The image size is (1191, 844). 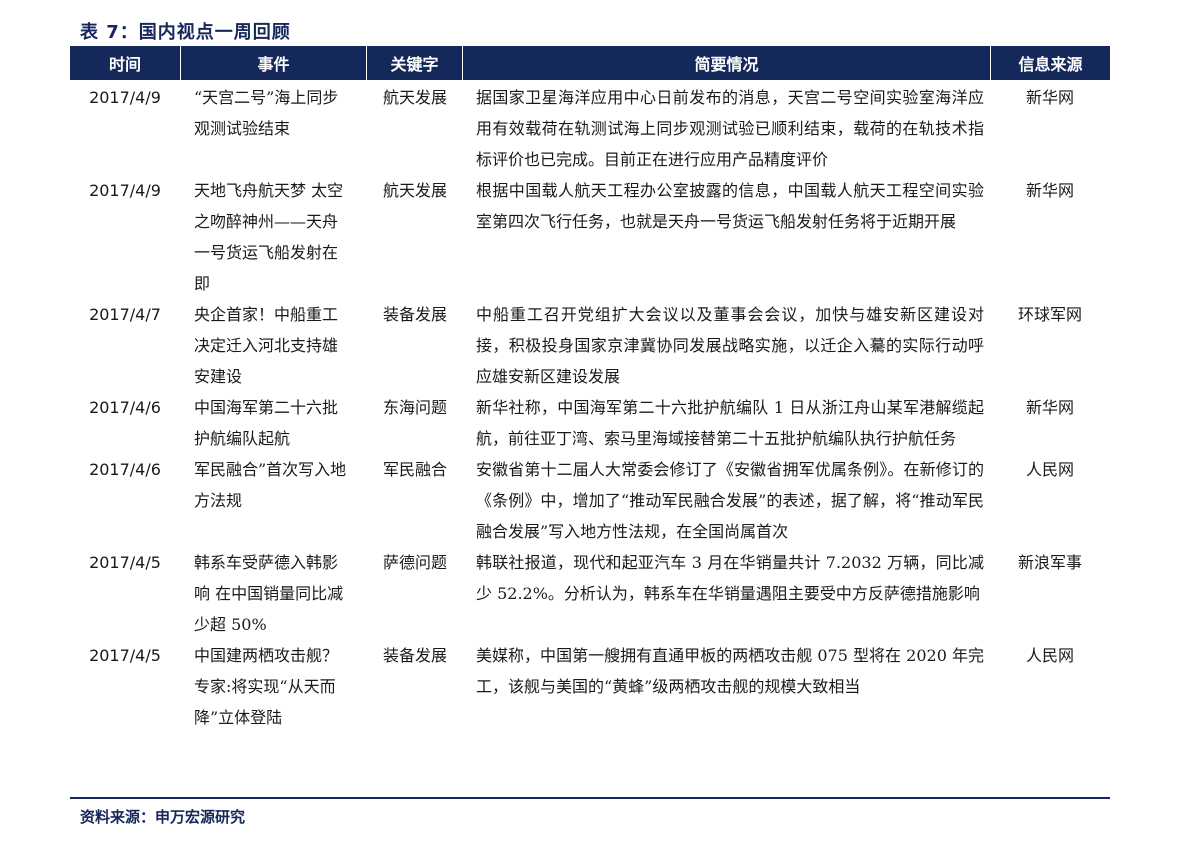 What do you see at coordinates (266, 113) in the screenshot?
I see `row-event: “天宫二号”海上同步观测试验结束` at bounding box center [266, 113].